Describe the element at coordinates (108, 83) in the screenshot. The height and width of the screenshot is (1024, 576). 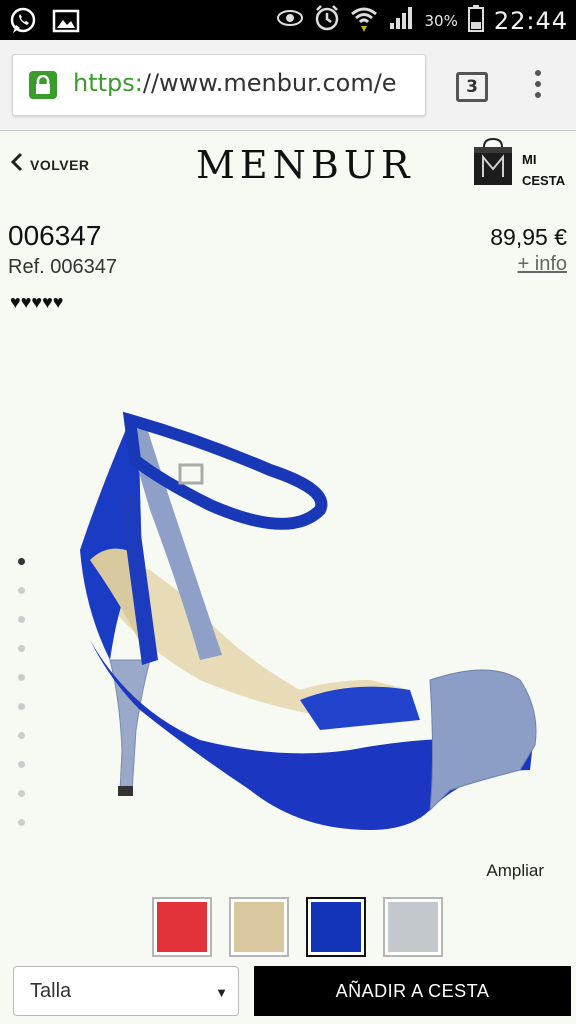
I see `url-scheme: https:` at that location.